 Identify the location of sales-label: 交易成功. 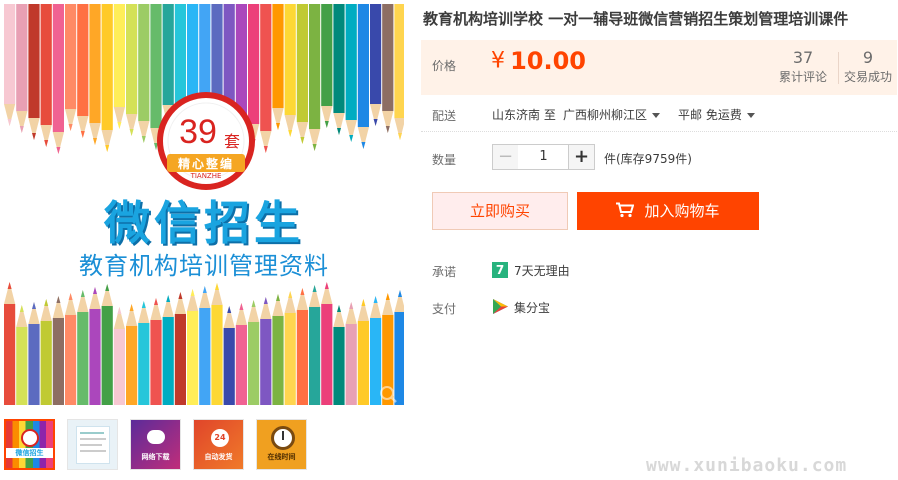
(867, 77).